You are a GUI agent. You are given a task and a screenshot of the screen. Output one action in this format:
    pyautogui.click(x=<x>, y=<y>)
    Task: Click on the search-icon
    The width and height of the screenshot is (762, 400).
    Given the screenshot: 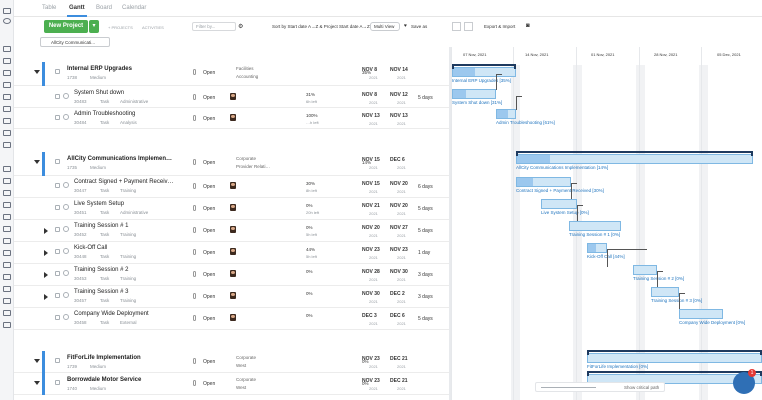 What is the action you would take?
    pyautogui.click(x=7, y=21)
    